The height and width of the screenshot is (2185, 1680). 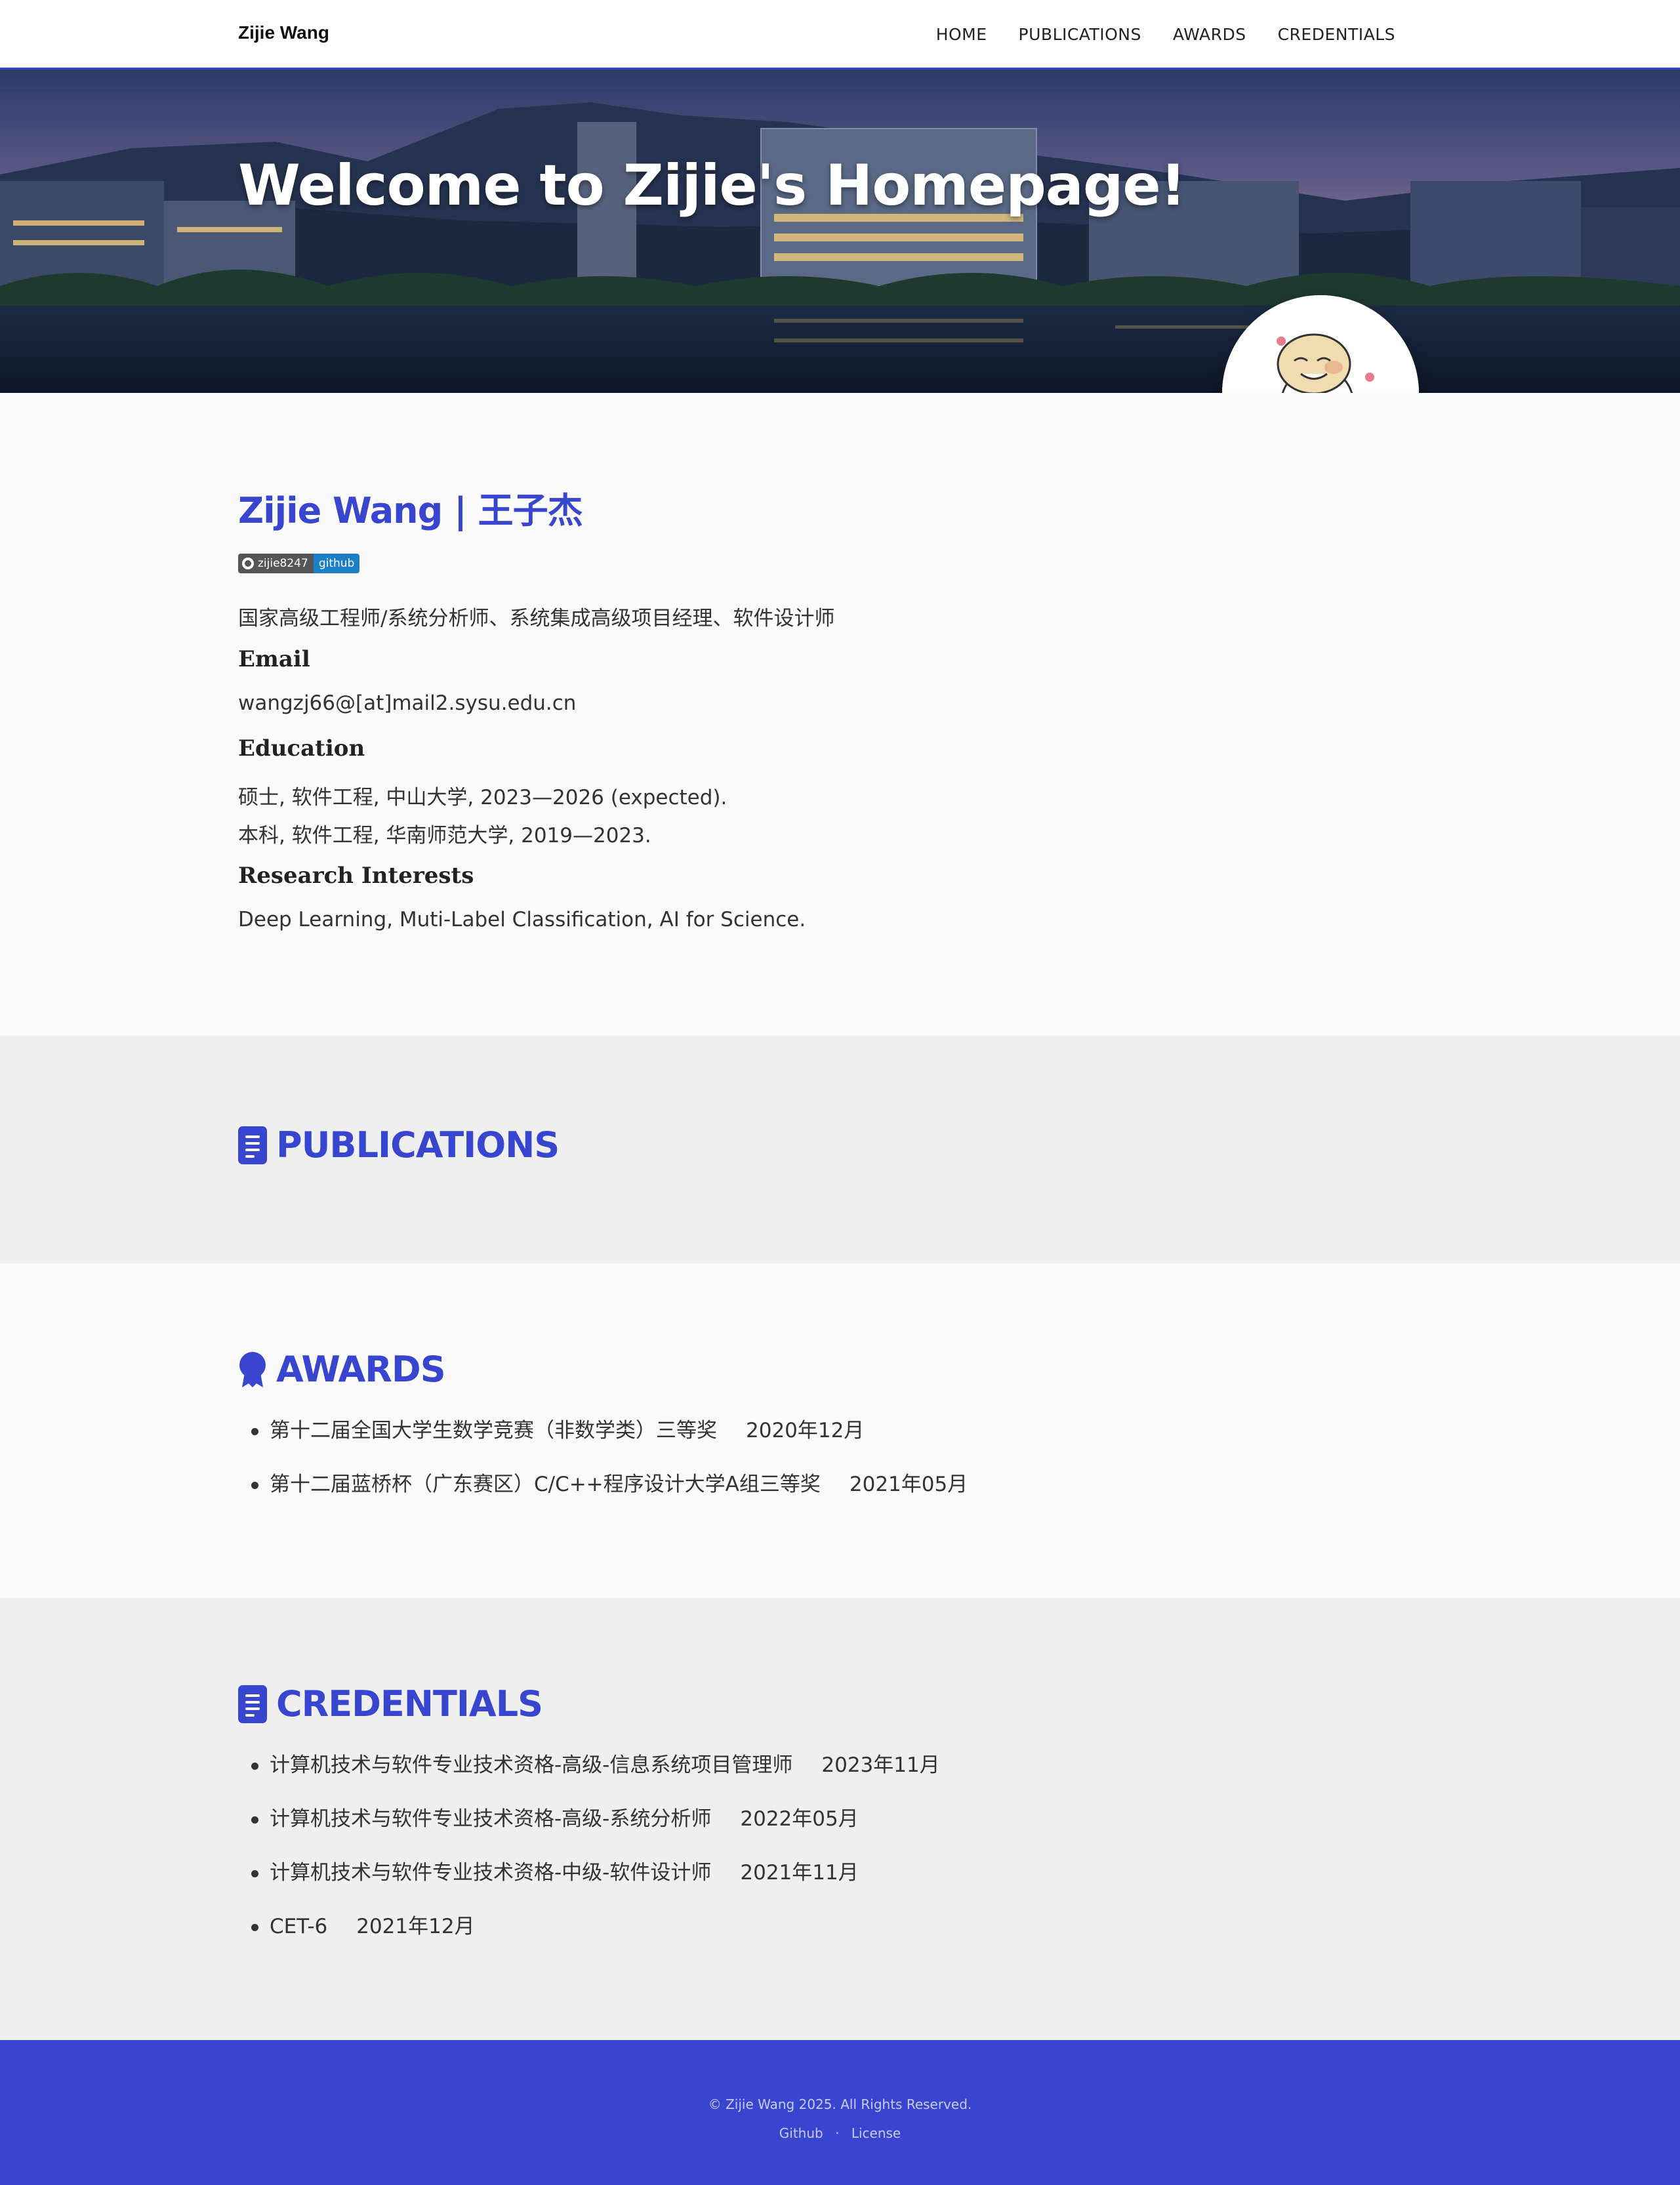 What do you see at coordinates (1336, 34) in the screenshot?
I see `nav-credentials: CREDENTIALS` at bounding box center [1336, 34].